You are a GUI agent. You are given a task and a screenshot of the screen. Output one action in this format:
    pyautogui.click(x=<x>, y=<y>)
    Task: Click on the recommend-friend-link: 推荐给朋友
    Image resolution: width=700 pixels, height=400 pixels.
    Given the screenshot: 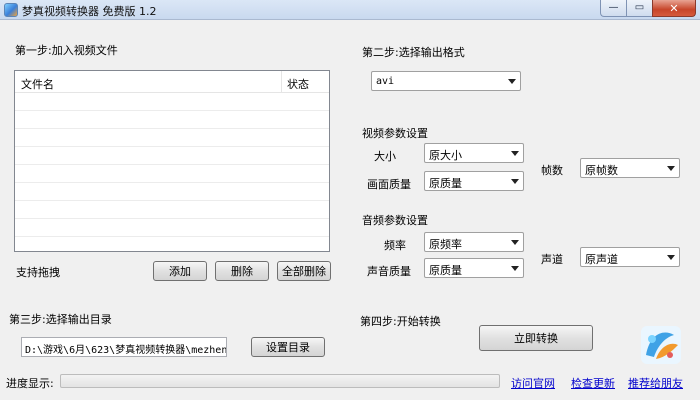 What is the action you would take?
    pyautogui.click(x=655, y=383)
    